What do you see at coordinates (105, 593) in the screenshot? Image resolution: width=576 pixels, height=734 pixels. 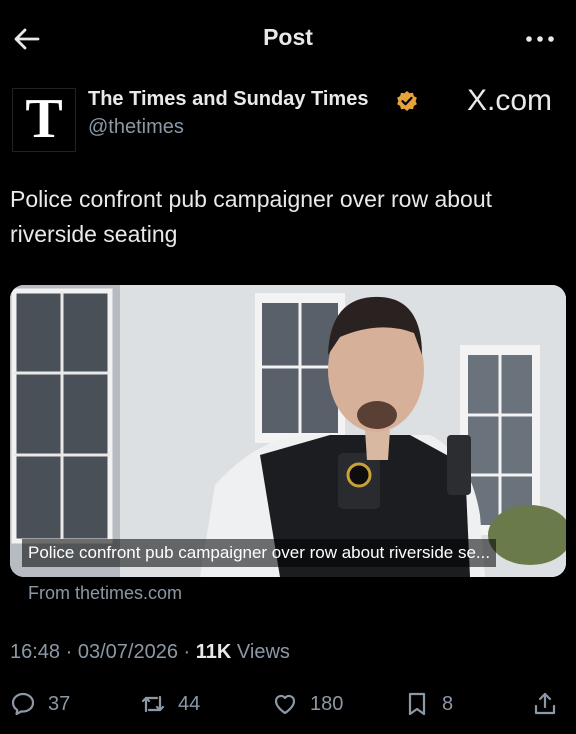 I see `link-source: From thetimes.com` at bounding box center [105, 593].